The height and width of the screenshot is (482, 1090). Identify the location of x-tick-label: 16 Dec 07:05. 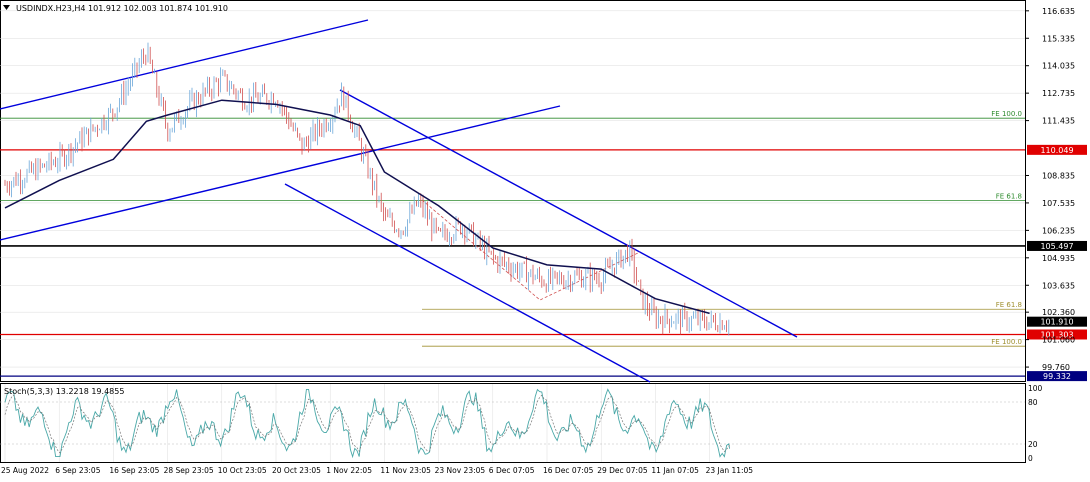
(568, 470).